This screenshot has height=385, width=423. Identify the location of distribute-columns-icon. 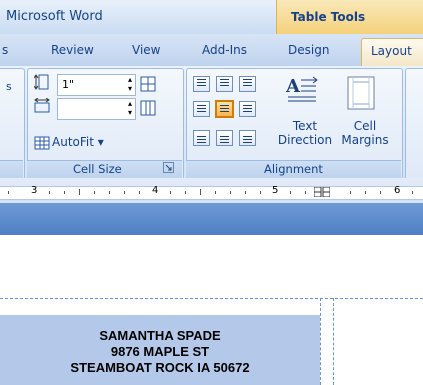
(148, 108).